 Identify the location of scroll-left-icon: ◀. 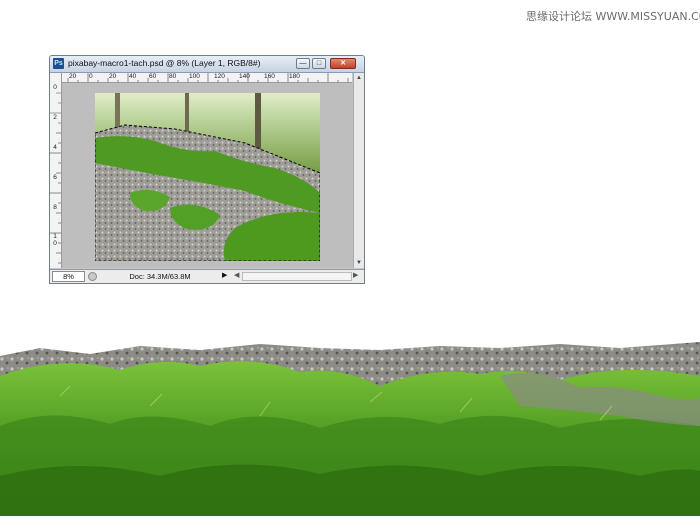
(236, 275).